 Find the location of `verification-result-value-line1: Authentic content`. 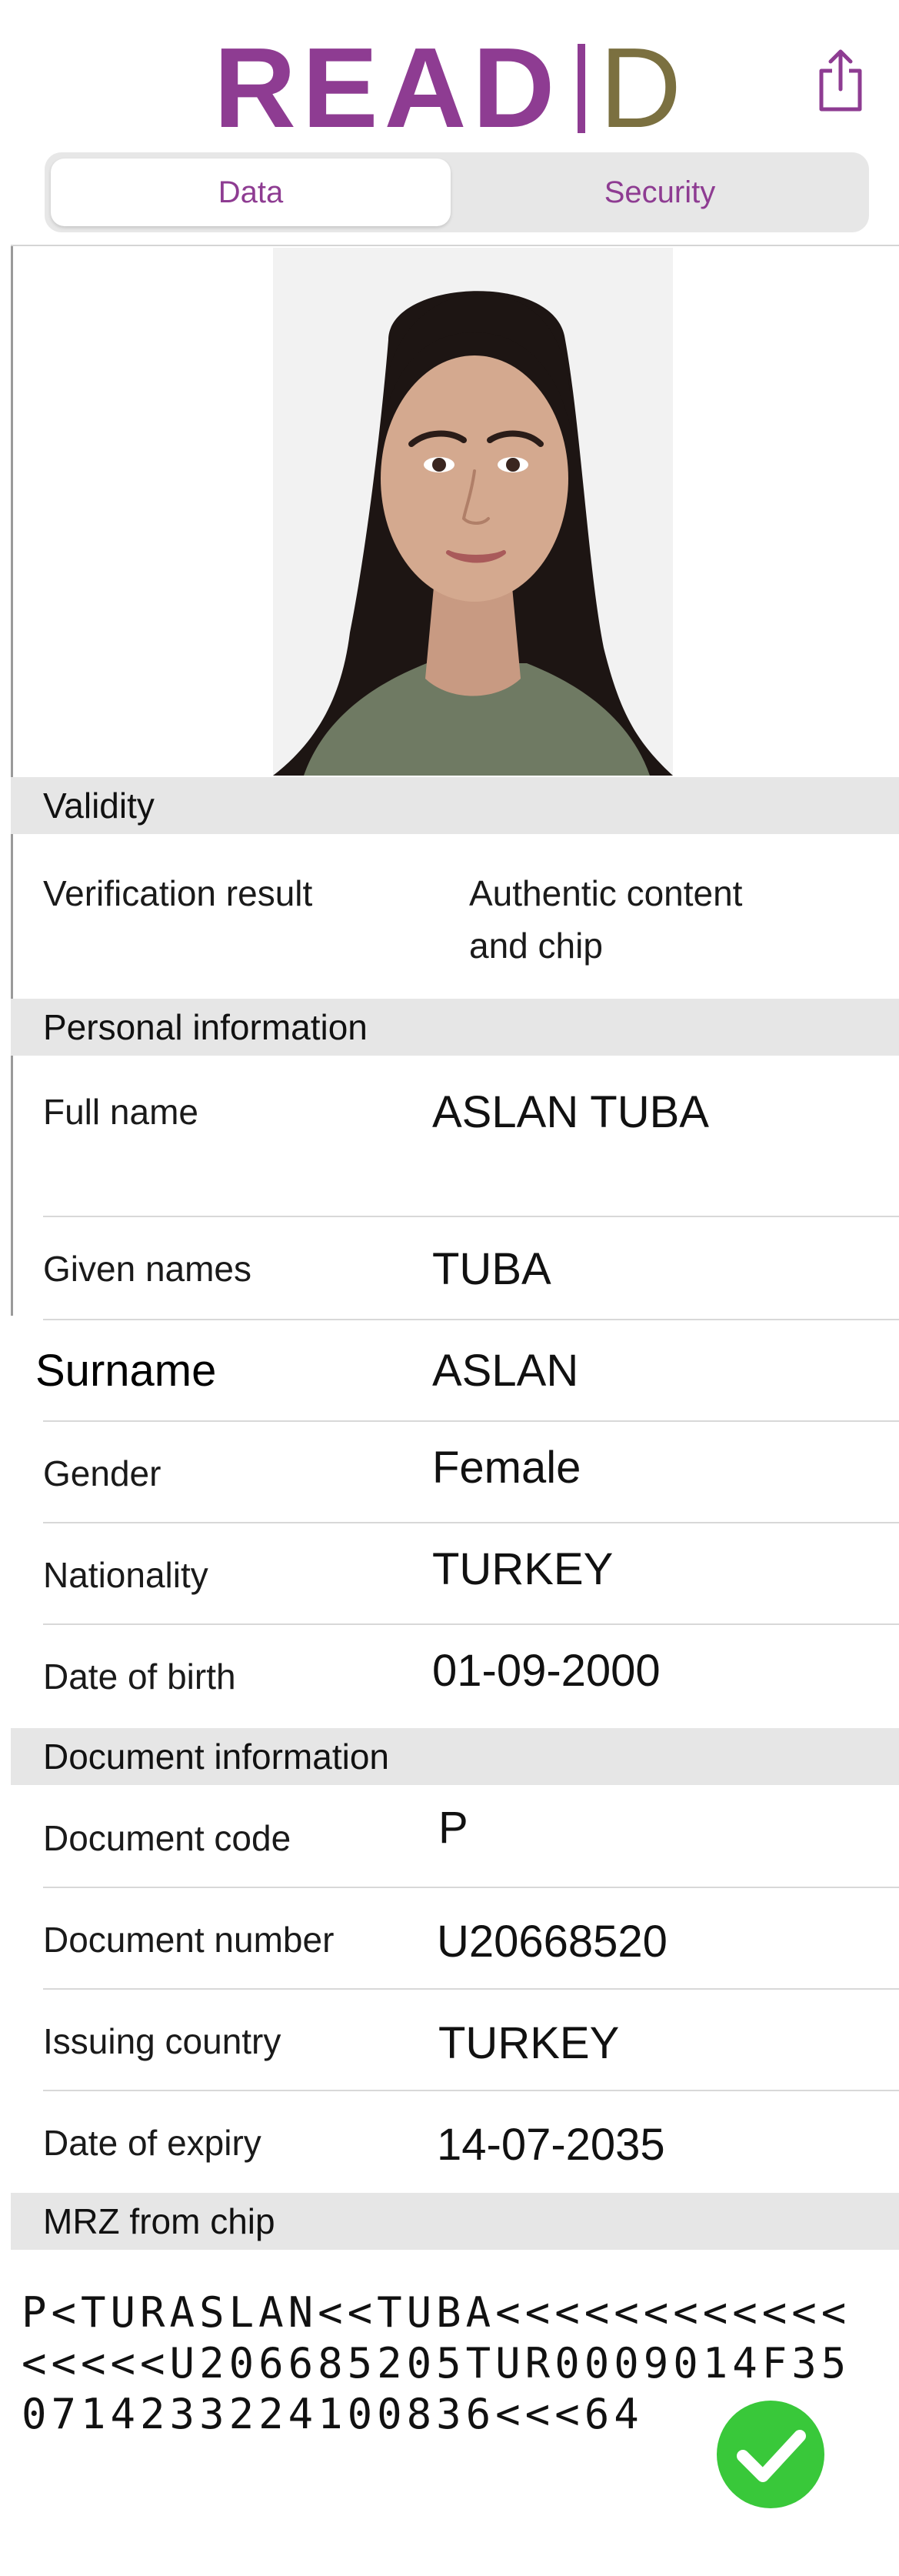

verification-result-value-line1: Authentic content is located at coordinates (606, 893).